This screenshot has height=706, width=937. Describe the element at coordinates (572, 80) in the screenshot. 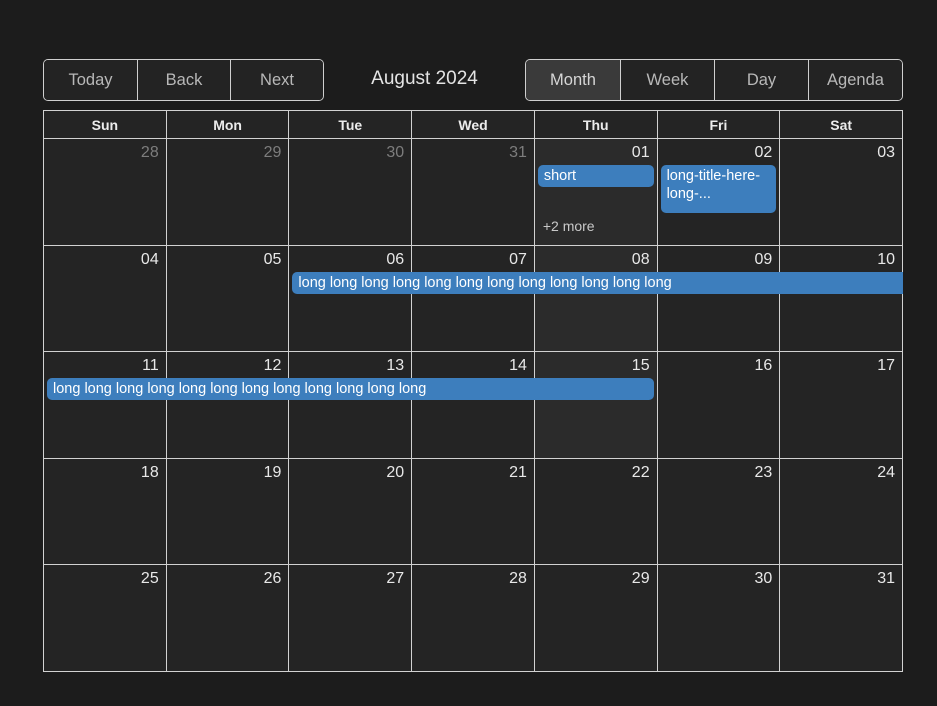

I see `view-month-button: Month` at that location.